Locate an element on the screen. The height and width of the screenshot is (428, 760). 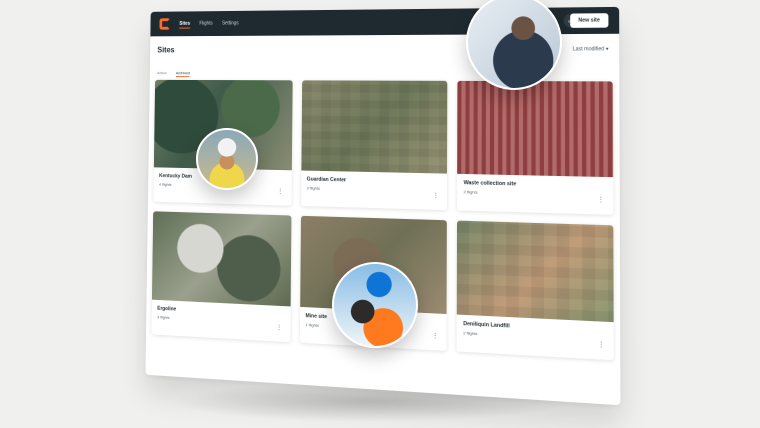
site-flight-count: 2 flights is located at coordinates (535, 193).